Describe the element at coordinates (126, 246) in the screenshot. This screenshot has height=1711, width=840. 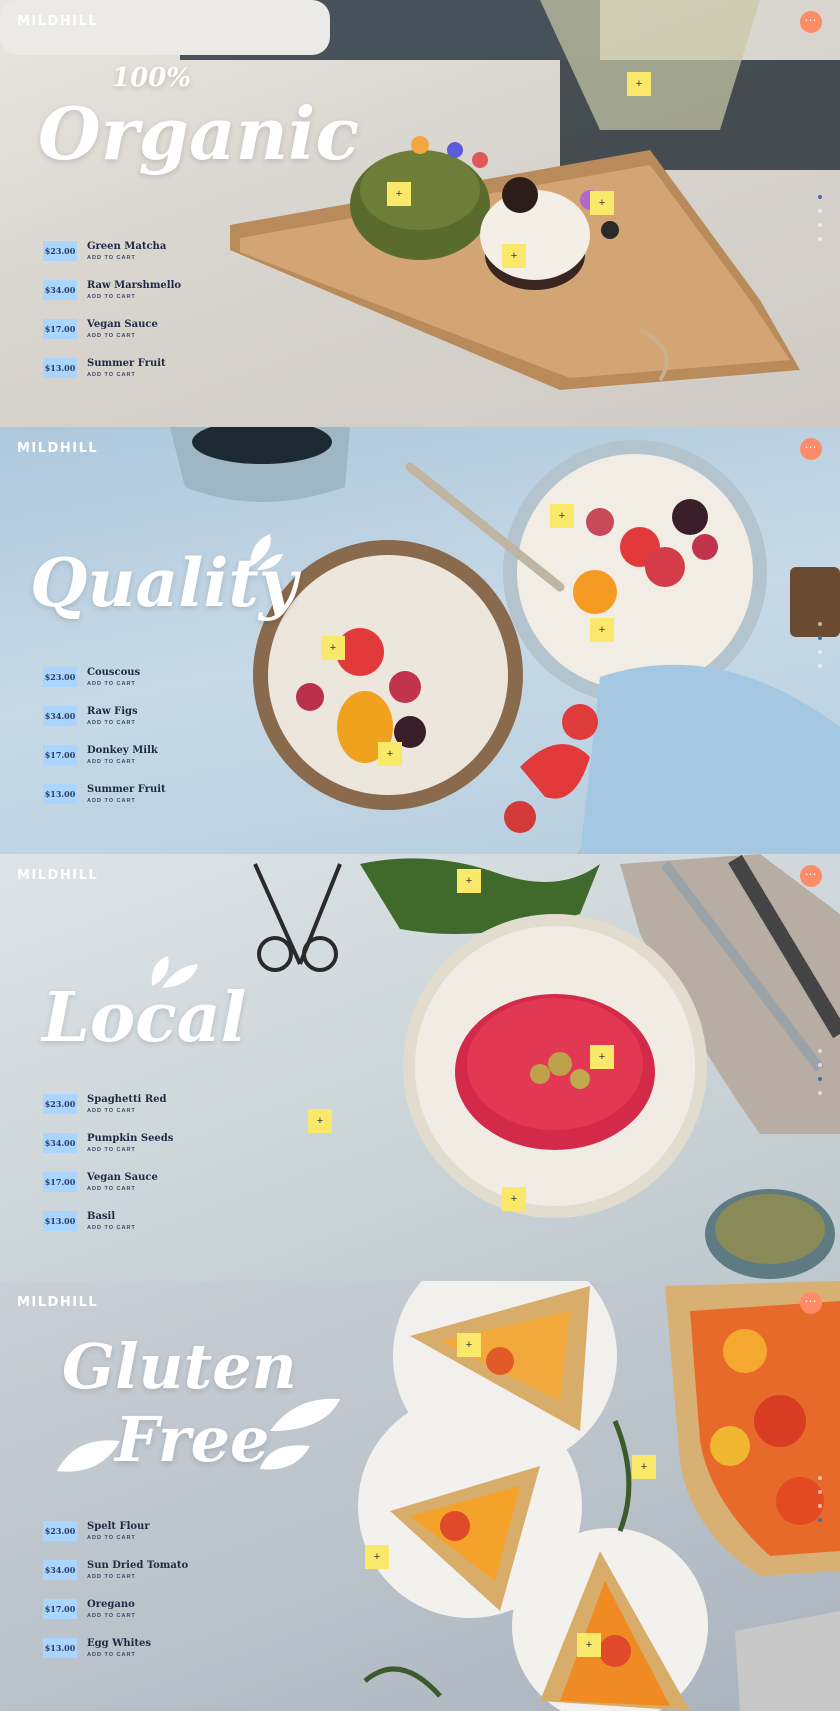
I see `product-name: Green Matcha` at that location.